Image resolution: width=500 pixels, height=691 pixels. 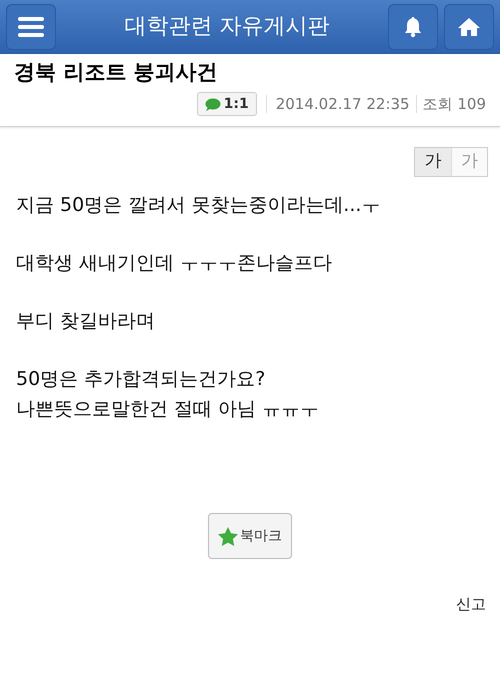 What do you see at coordinates (433, 162) in the screenshot?
I see `font-size-toggle: 가` at bounding box center [433, 162].